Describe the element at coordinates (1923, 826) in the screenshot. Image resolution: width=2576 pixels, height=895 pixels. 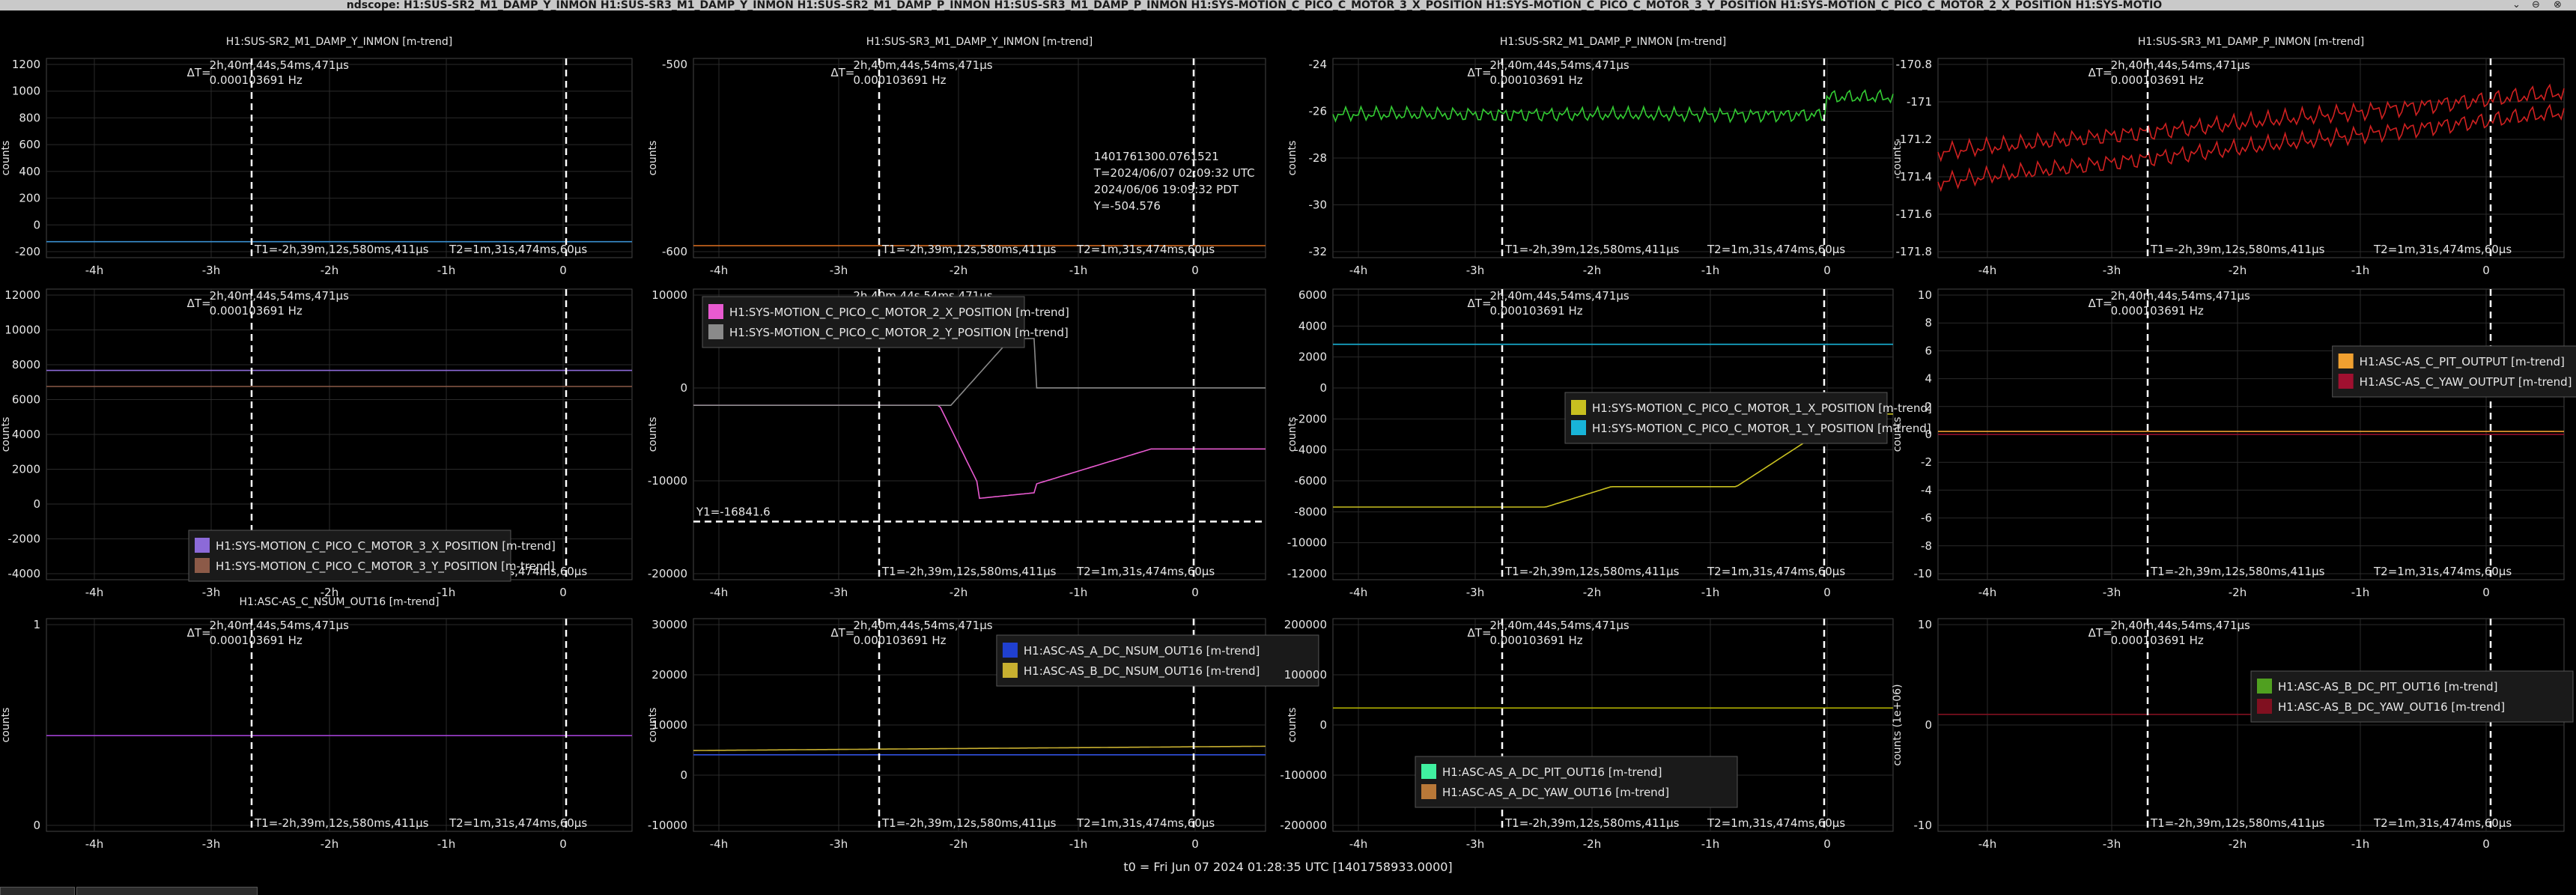
I see `y-tick-label: -10` at that location.